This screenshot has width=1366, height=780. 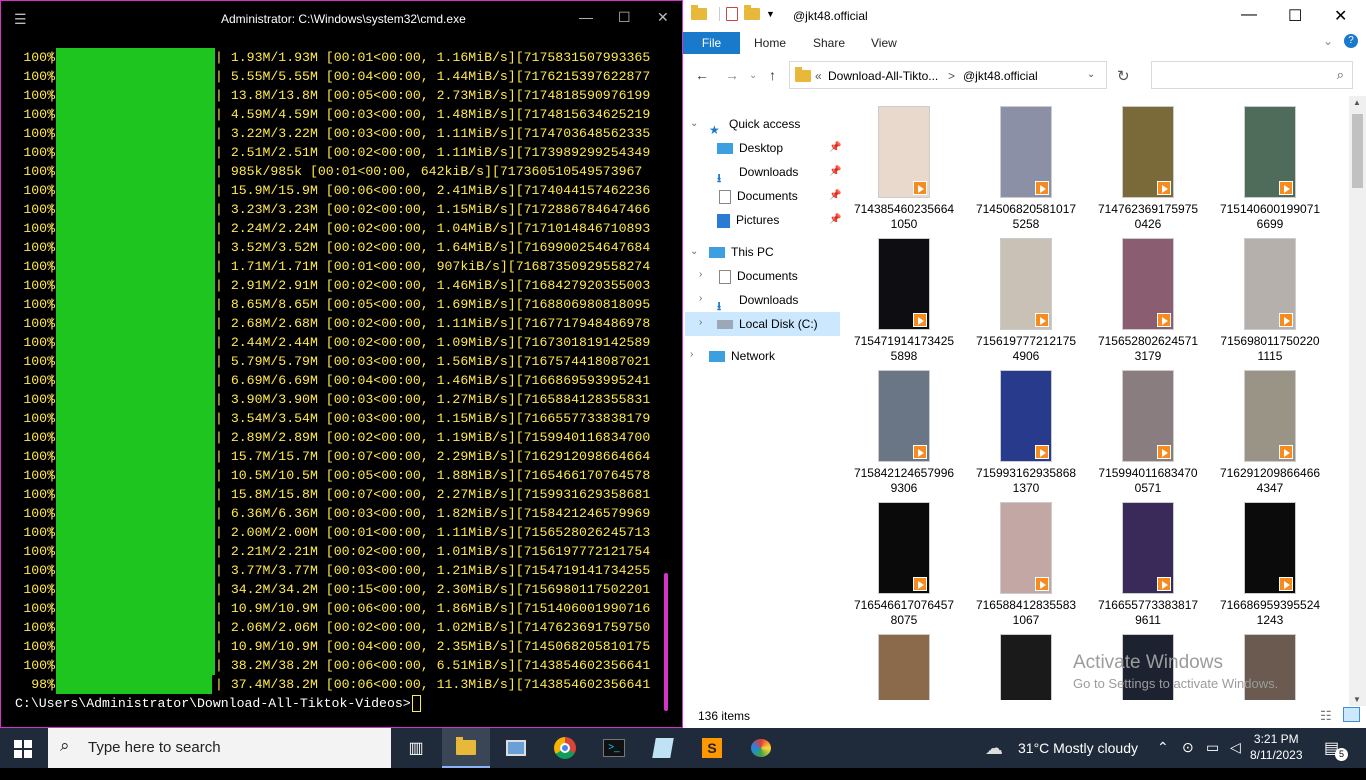 I want to click on video-file-tile: 716546617076457 8075, so click(x=904, y=562).